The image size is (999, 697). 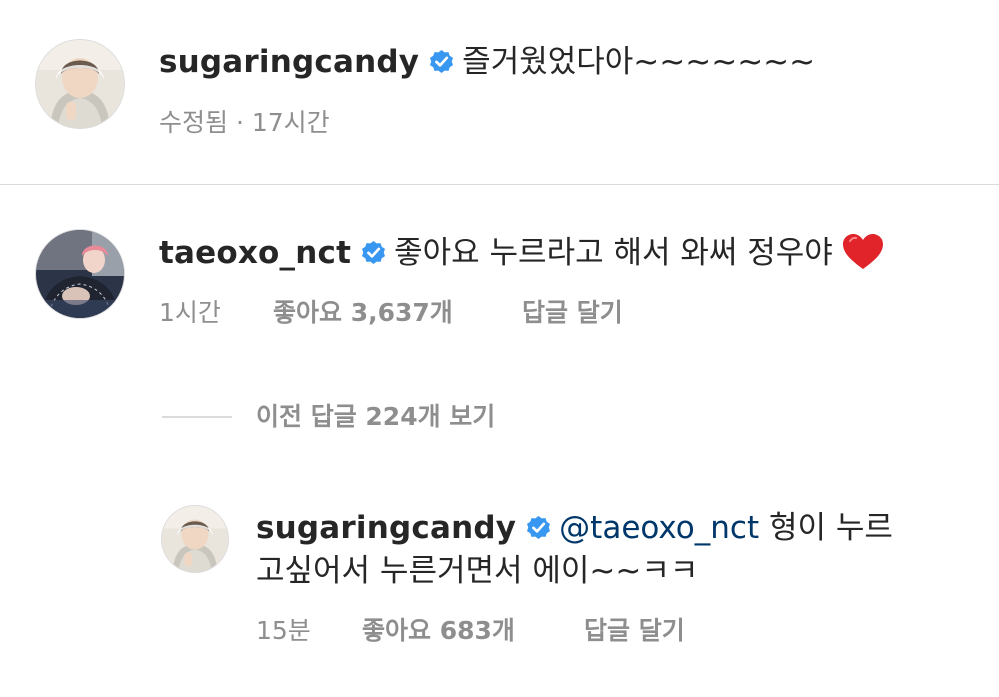 I want to click on reply-likes-button: 좋아요 683개, so click(x=438, y=631).